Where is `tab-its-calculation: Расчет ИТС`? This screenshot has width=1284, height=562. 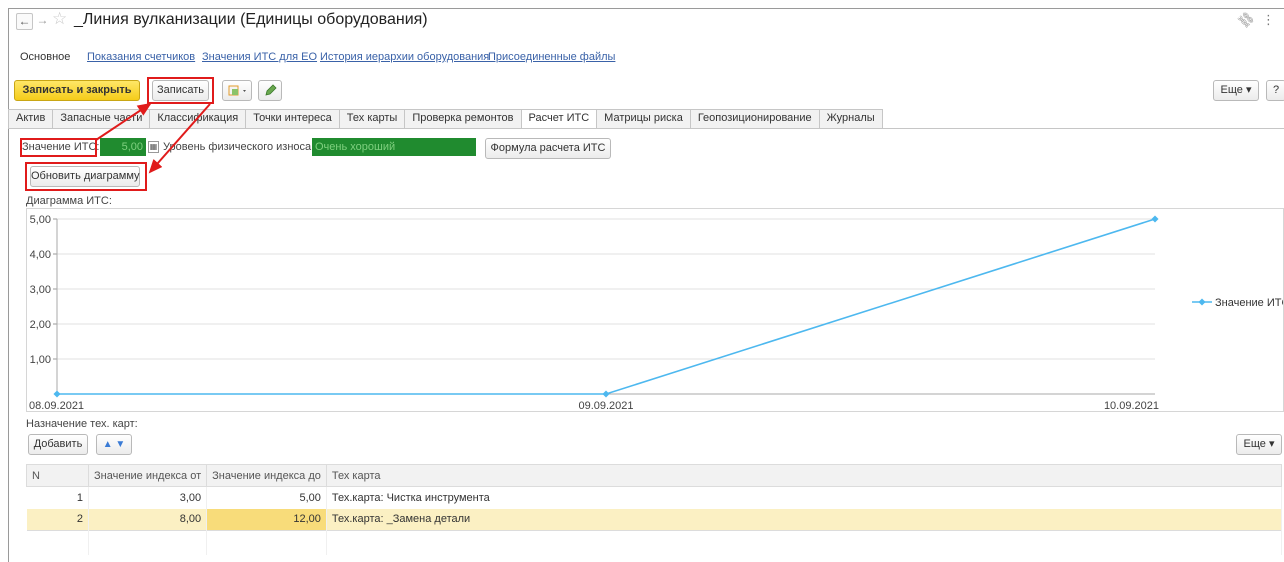 tab-its-calculation: Расчет ИТС is located at coordinates (559, 119).